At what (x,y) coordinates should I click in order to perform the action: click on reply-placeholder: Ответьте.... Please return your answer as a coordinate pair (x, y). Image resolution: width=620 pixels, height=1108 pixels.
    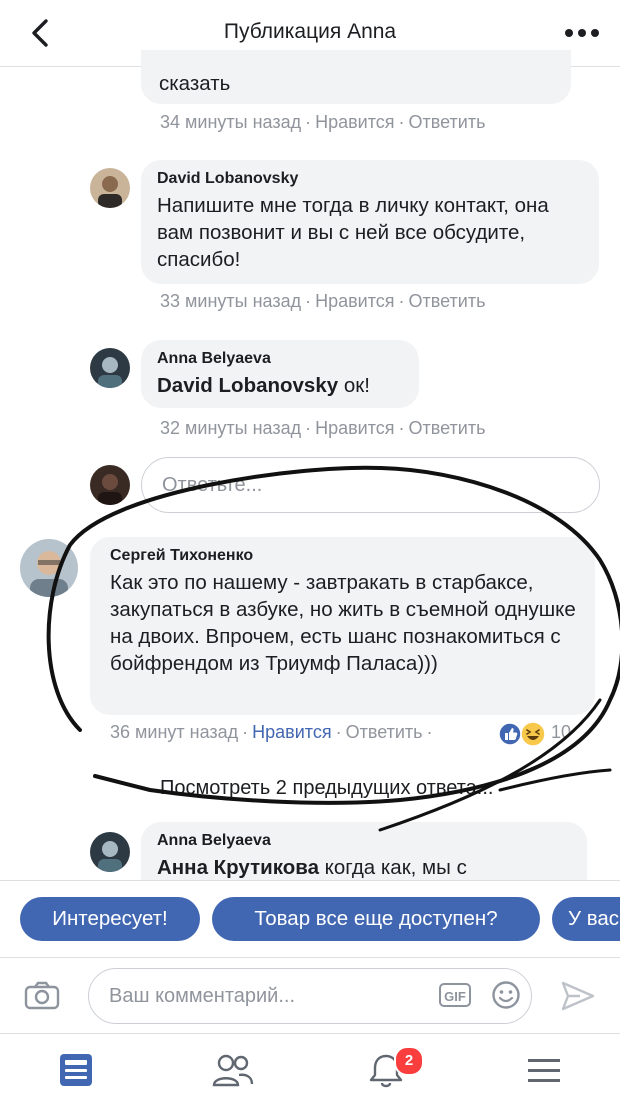
    Looking at the image, I should click on (212, 485).